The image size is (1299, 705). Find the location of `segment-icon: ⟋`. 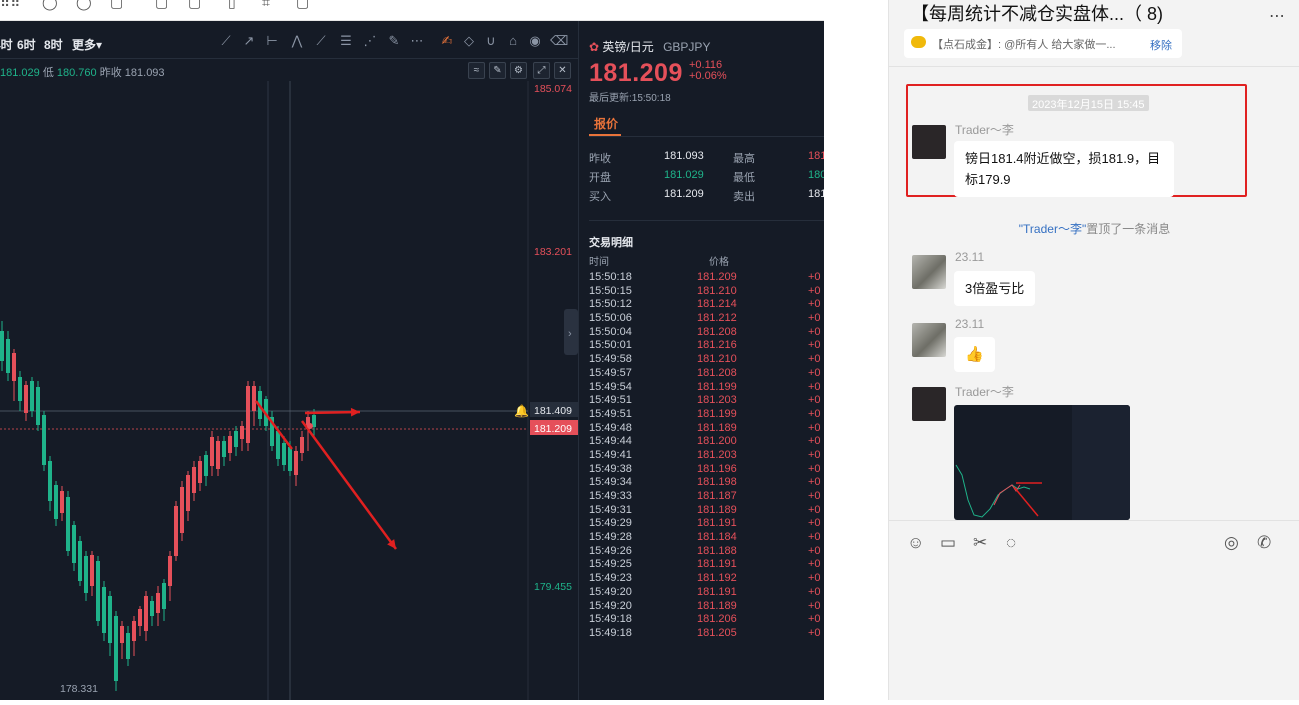

segment-icon: ⟋ is located at coordinates (321, 41).